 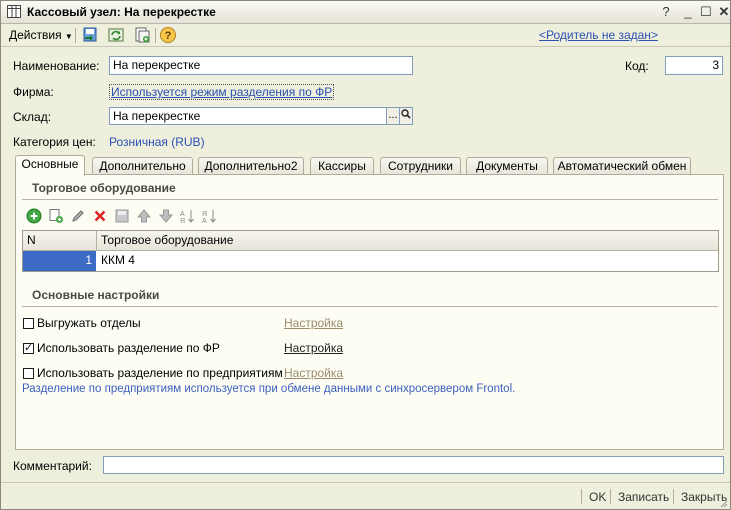 I want to click on search-icon, so click(x=406, y=114).